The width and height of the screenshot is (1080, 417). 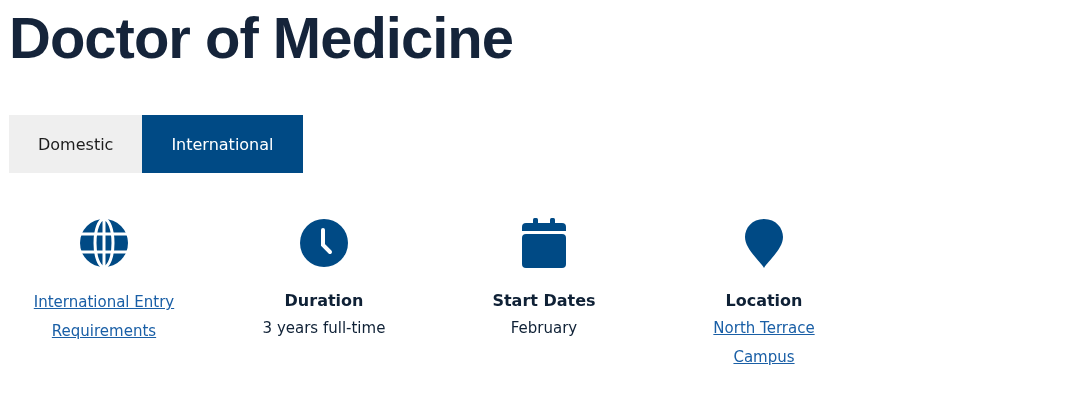 I want to click on calendar-icon, so click(x=544, y=243).